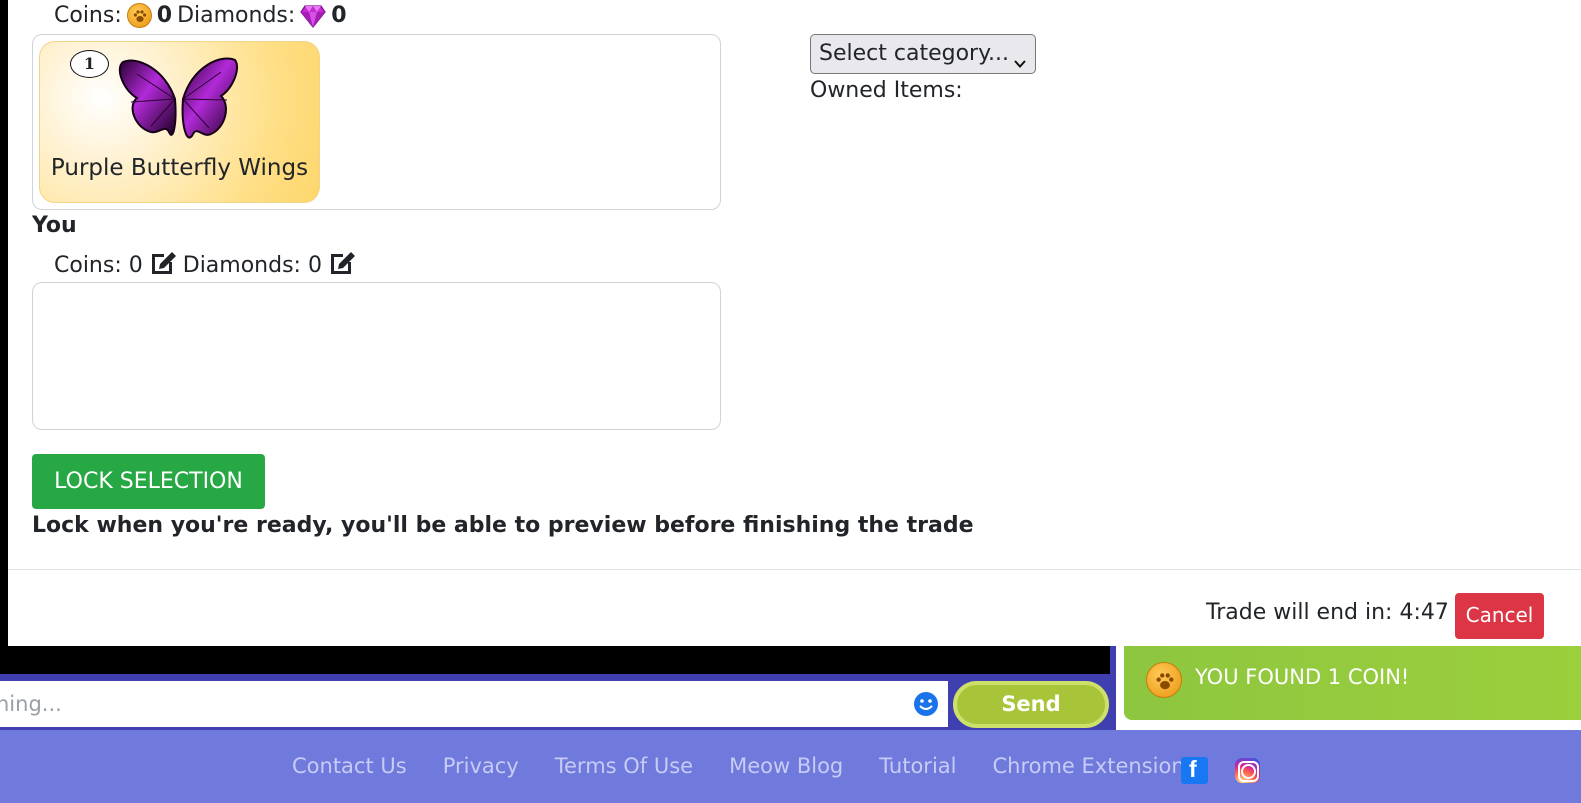 The image size is (1581, 803). What do you see at coordinates (624, 766) in the screenshot?
I see `footer-link-terms: Terms Of Use` at bounding box center [624, 766].